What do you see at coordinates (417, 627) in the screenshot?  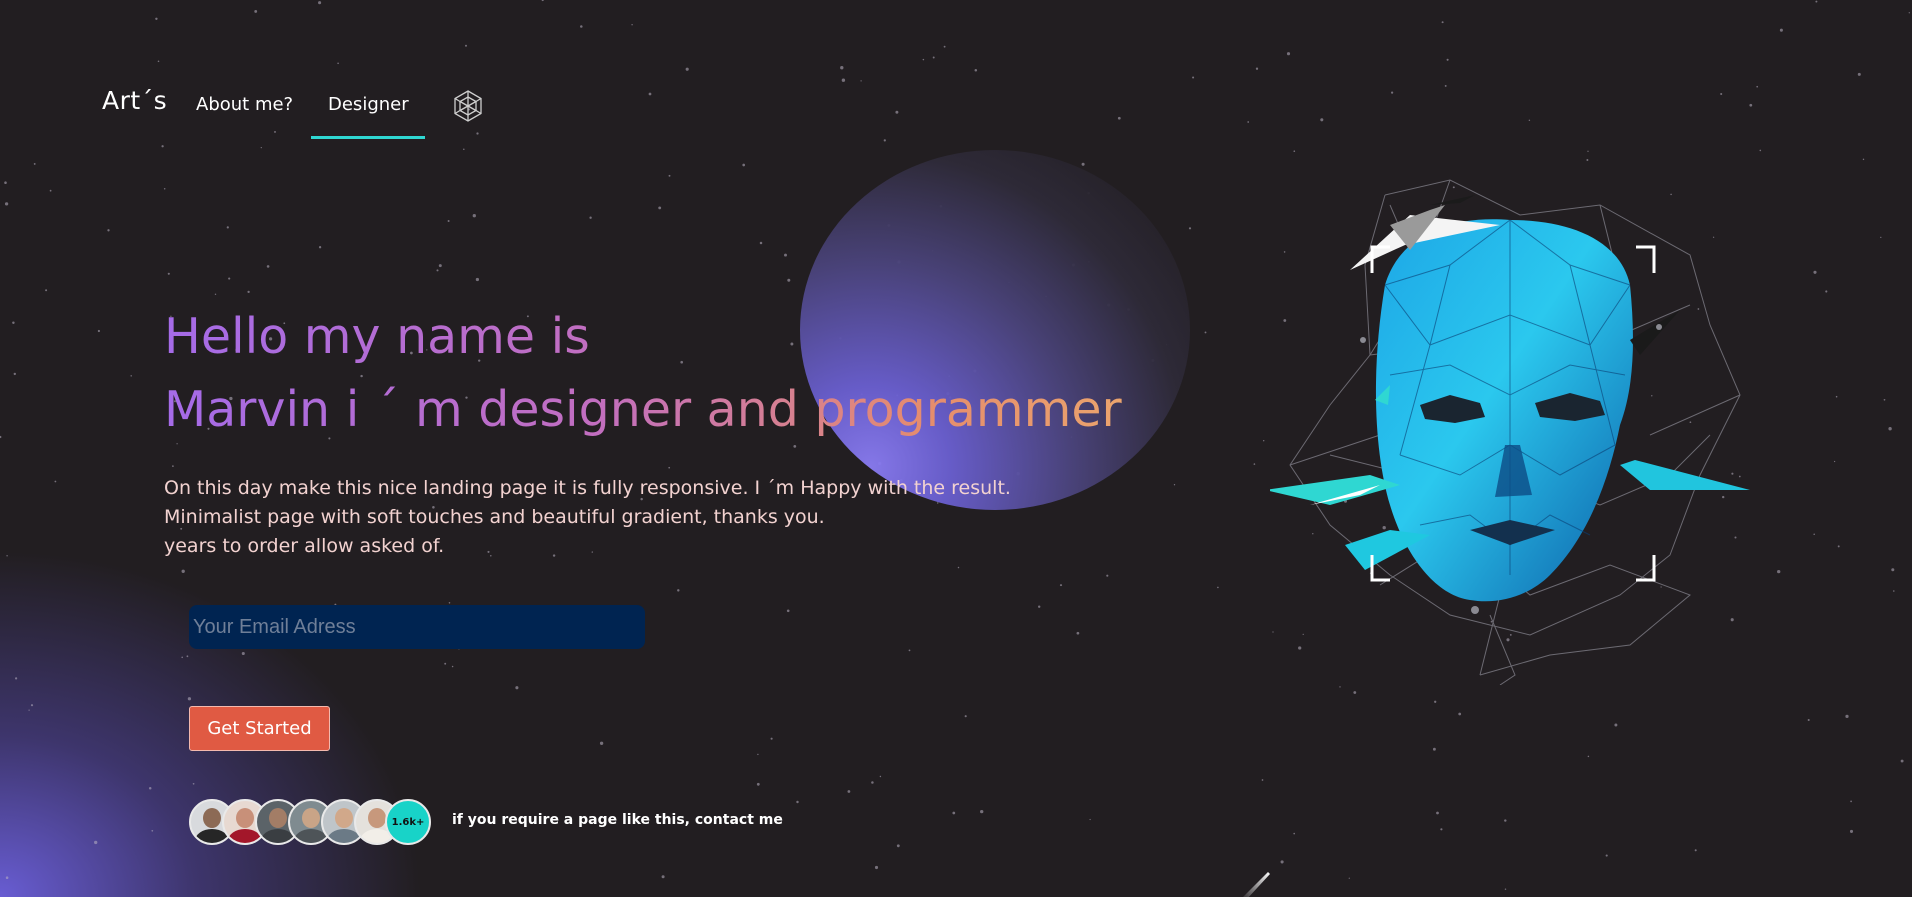 I see `email-input` at bounding box center [417, 627].